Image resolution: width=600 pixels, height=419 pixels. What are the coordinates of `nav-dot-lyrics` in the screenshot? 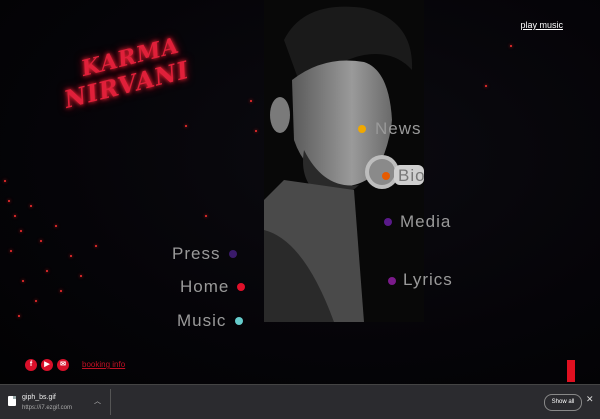 It's located at (392, 281).